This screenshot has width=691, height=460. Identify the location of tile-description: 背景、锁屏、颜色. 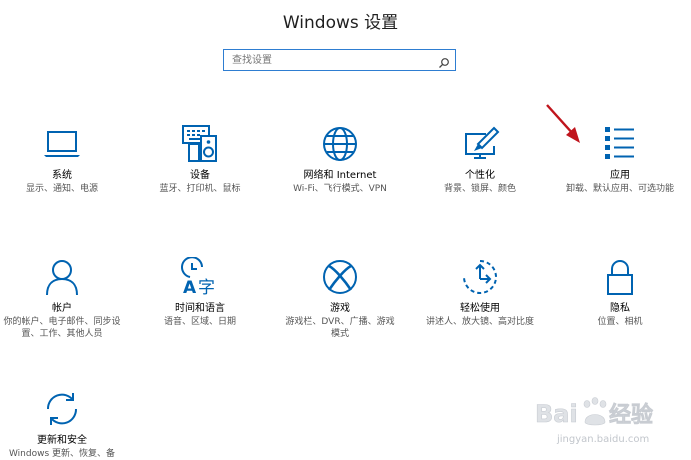
(479, 189).